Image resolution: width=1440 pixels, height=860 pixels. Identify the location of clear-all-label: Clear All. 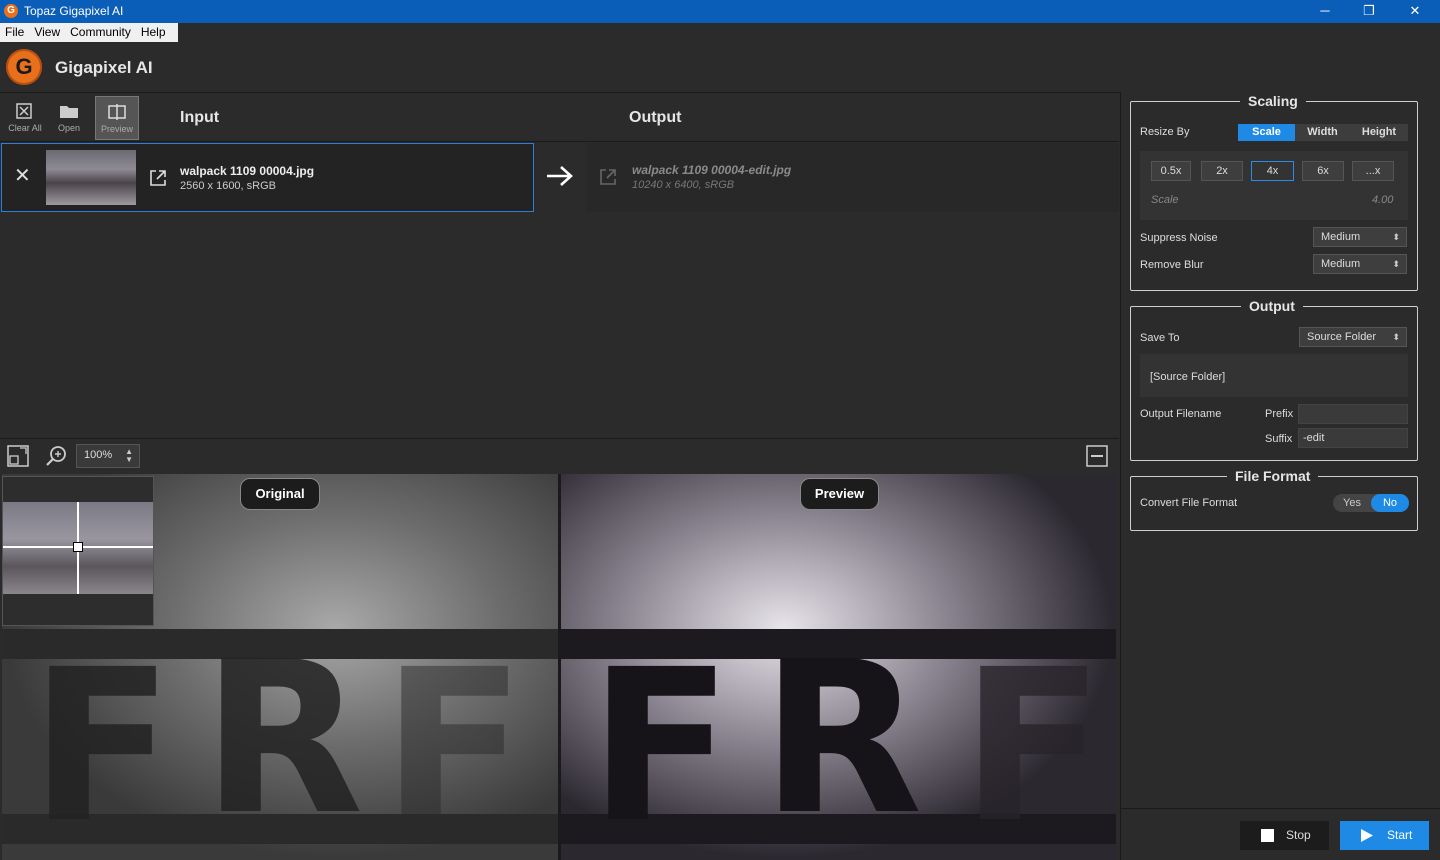
(25, 128).